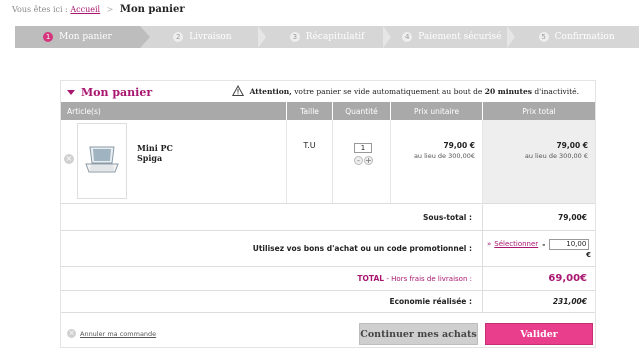 This screenshot has width=640, height=363. I want to click on step-delivery: 2 Livraison, so click(203, 37).